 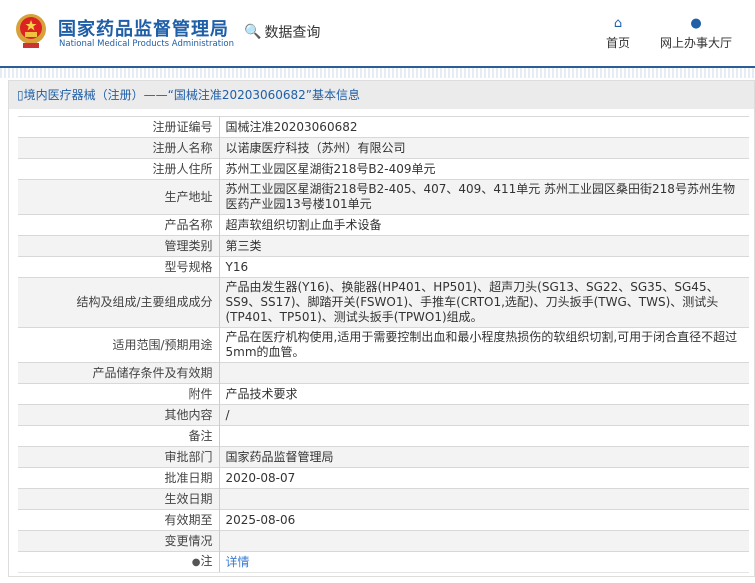 What do you see at coordinates (484, 562) in the screenshot?
I see `field-value: 详情` at bounding box center [484, 562].